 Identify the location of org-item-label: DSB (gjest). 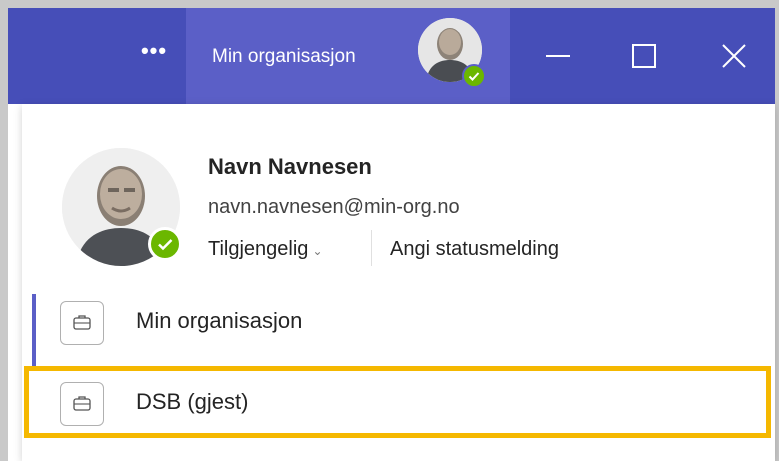
(192, 401).